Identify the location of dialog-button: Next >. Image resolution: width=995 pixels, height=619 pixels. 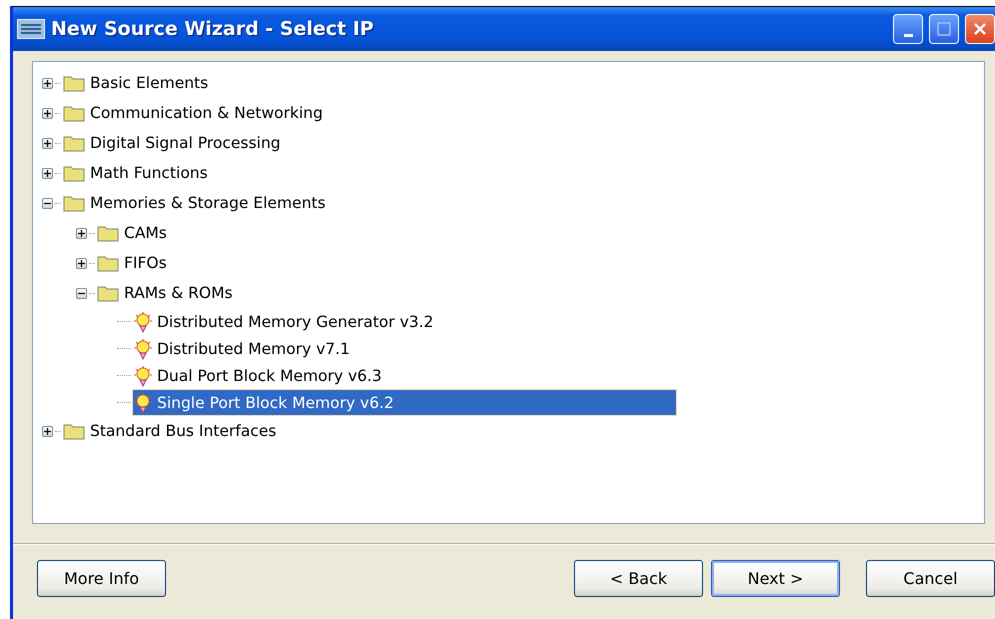
(775, 578).